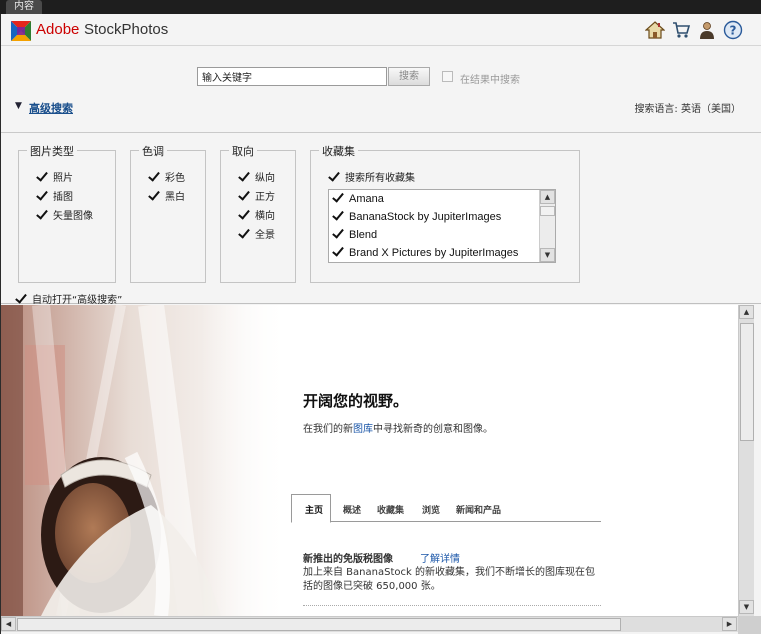 The width and height of the screenshot is (761, 634). What do you see at coordinates (442, 199) in the screenshot?
I see `list-item: Amana` at bounding box center [442, 199].